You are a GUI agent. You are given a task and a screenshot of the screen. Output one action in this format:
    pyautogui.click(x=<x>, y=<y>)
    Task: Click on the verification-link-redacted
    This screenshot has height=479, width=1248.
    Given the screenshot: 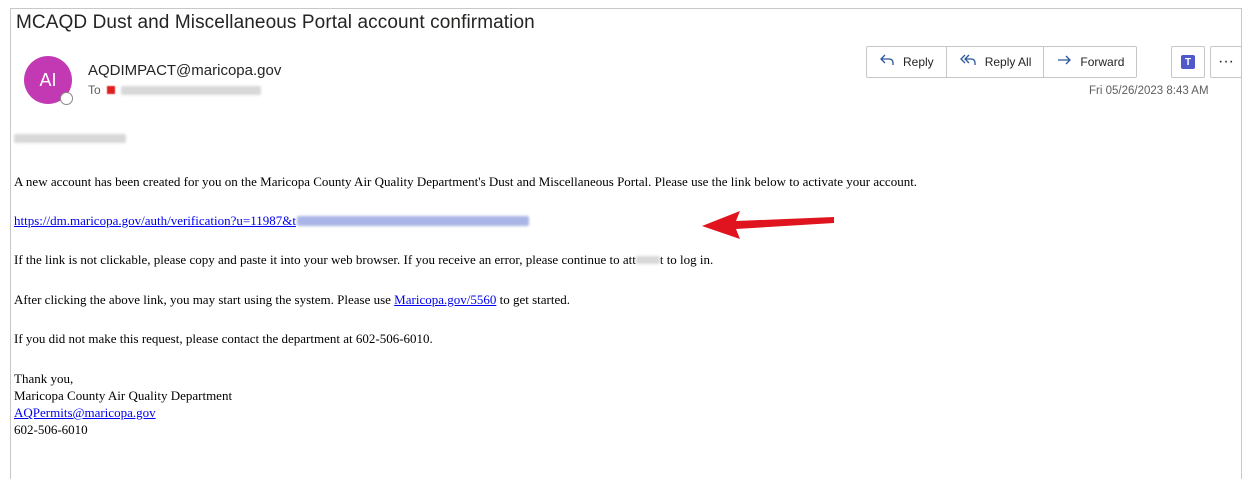 What is the action you would take?
    pyautogui.click(x=412, y=221)
    